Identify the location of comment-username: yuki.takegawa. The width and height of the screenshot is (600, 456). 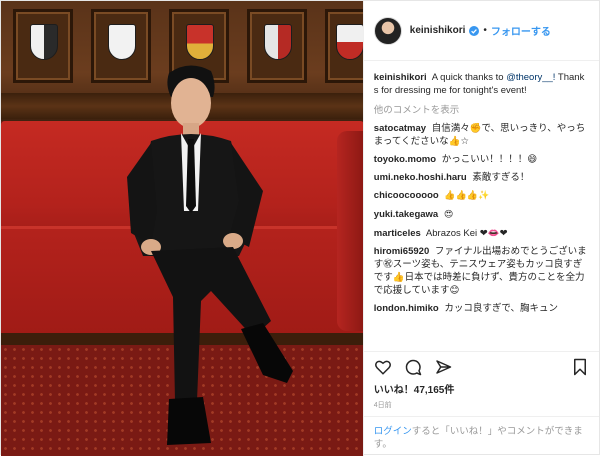
(406, 214).